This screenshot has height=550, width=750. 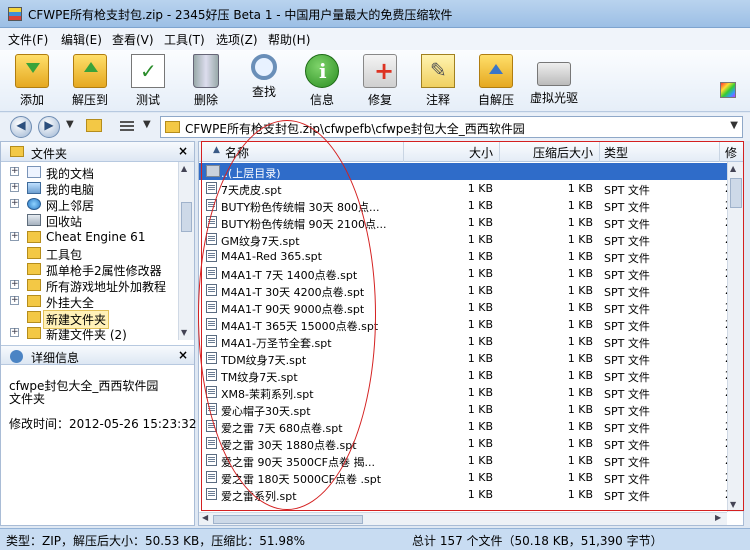 I want to click on tree-item-label: Cheat Engine 61, so click(x=96, y=237).